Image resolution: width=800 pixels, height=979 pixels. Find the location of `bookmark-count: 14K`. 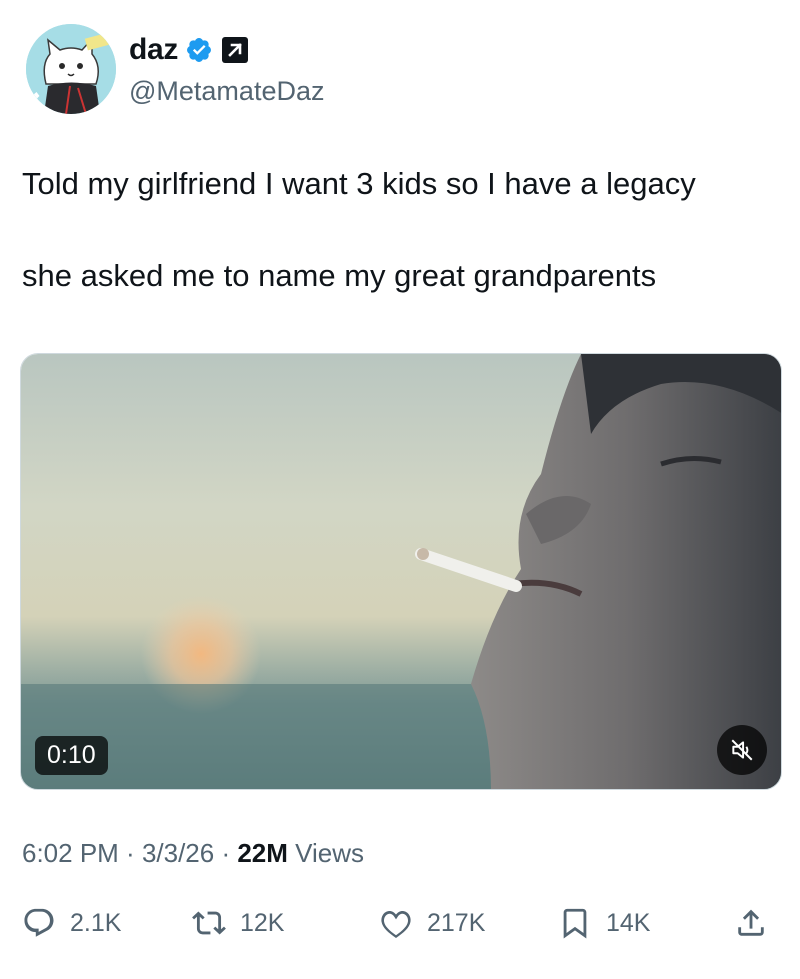

bookmark-count: 14K is located at coordinates (628, 922).